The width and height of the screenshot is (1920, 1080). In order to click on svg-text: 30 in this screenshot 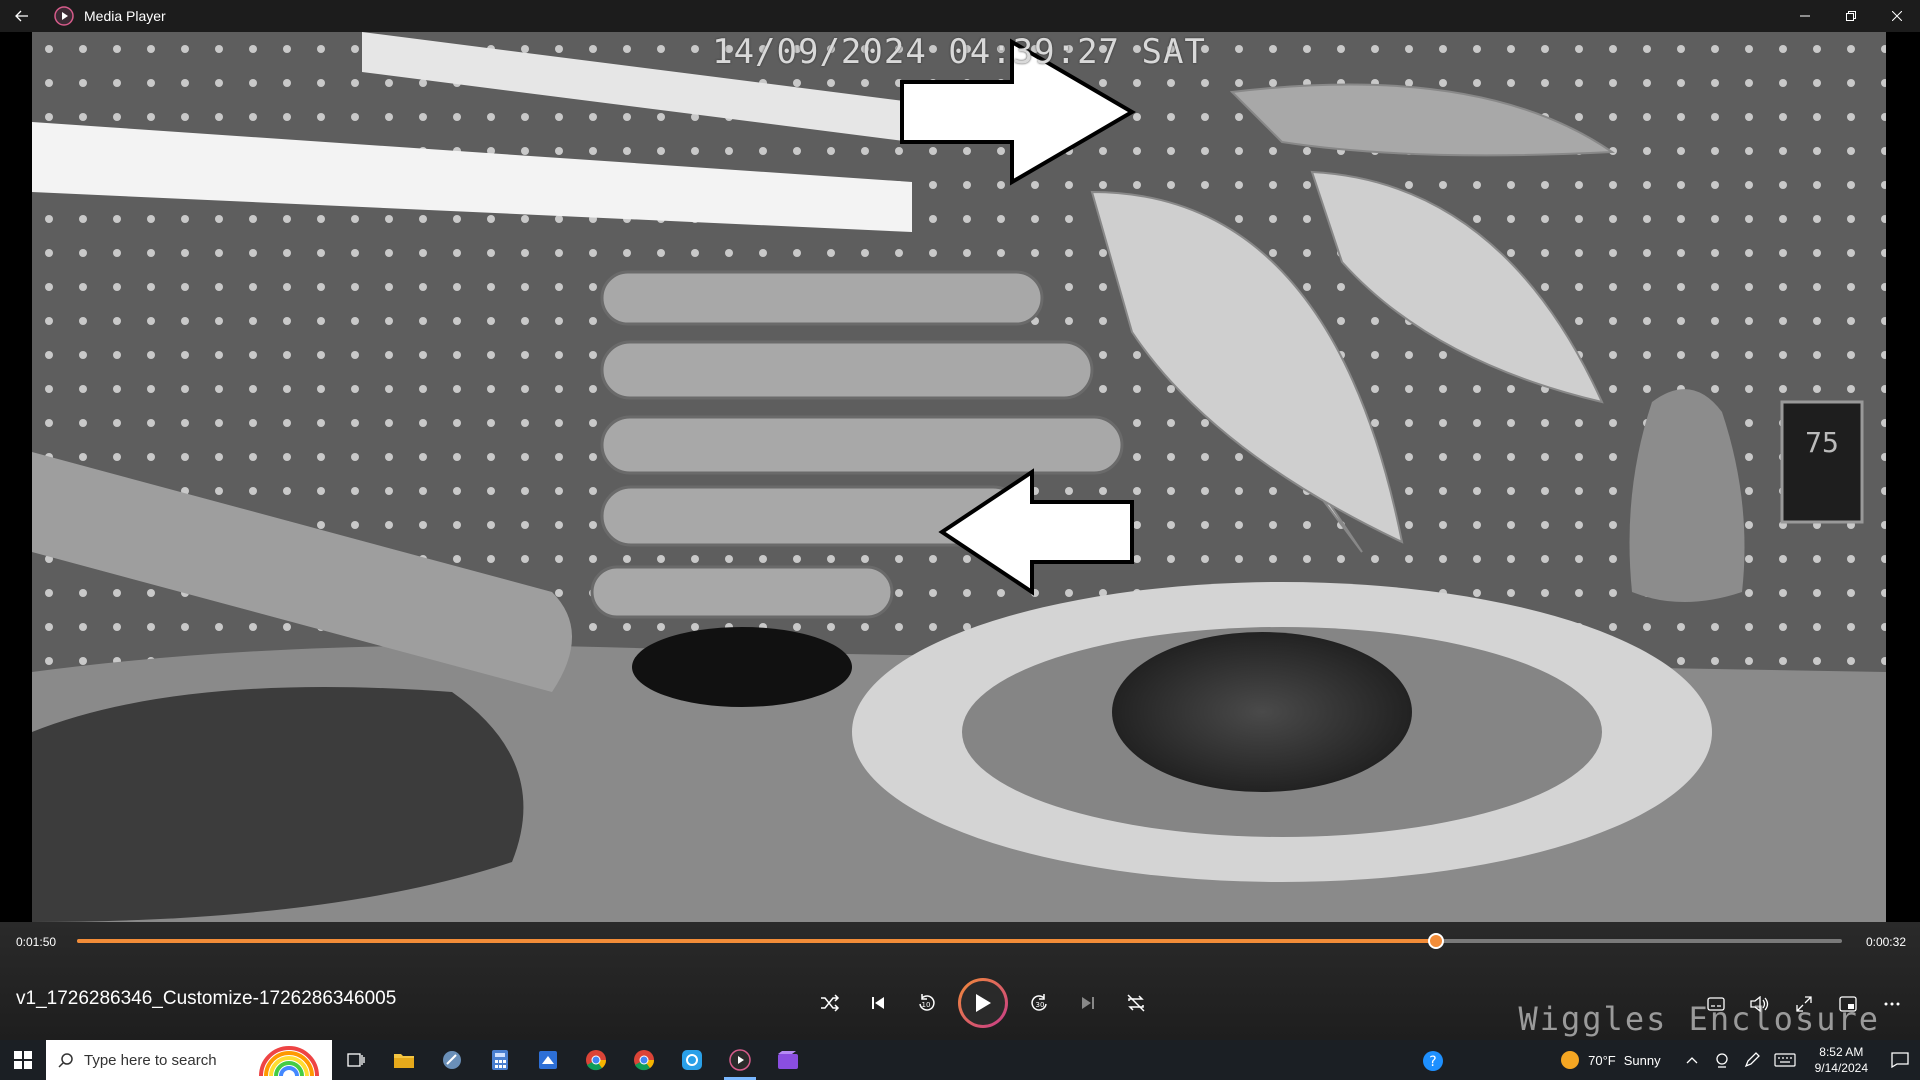, I will do `click(1040, 1005)`.